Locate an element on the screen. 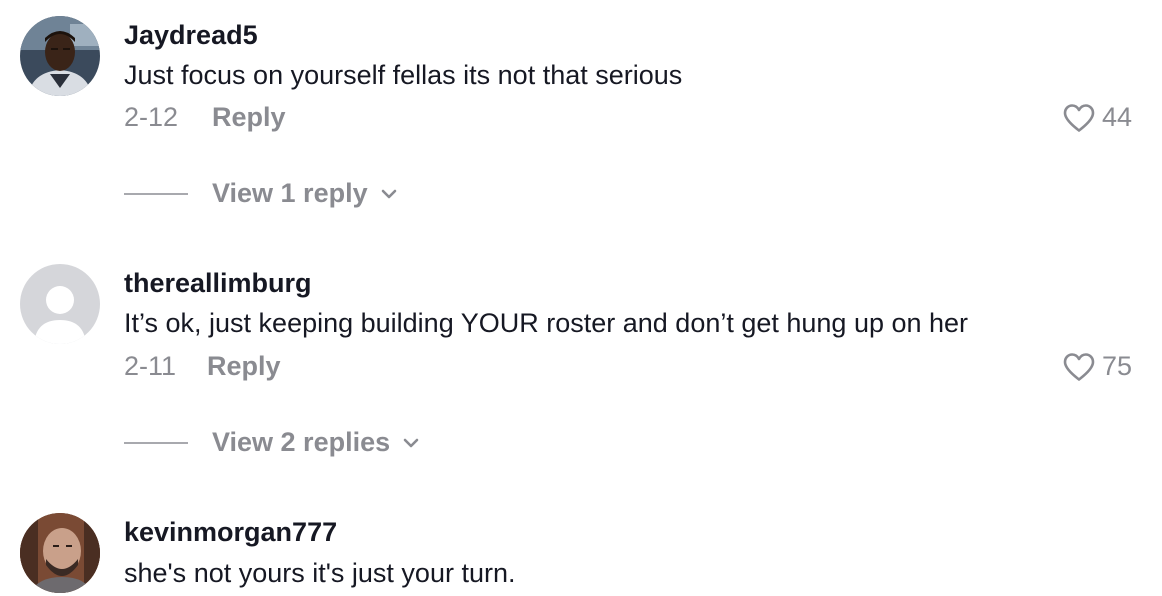 This screenshot has height=596, width=1162. default-avatar-icon is located at coordinates (60, 304).